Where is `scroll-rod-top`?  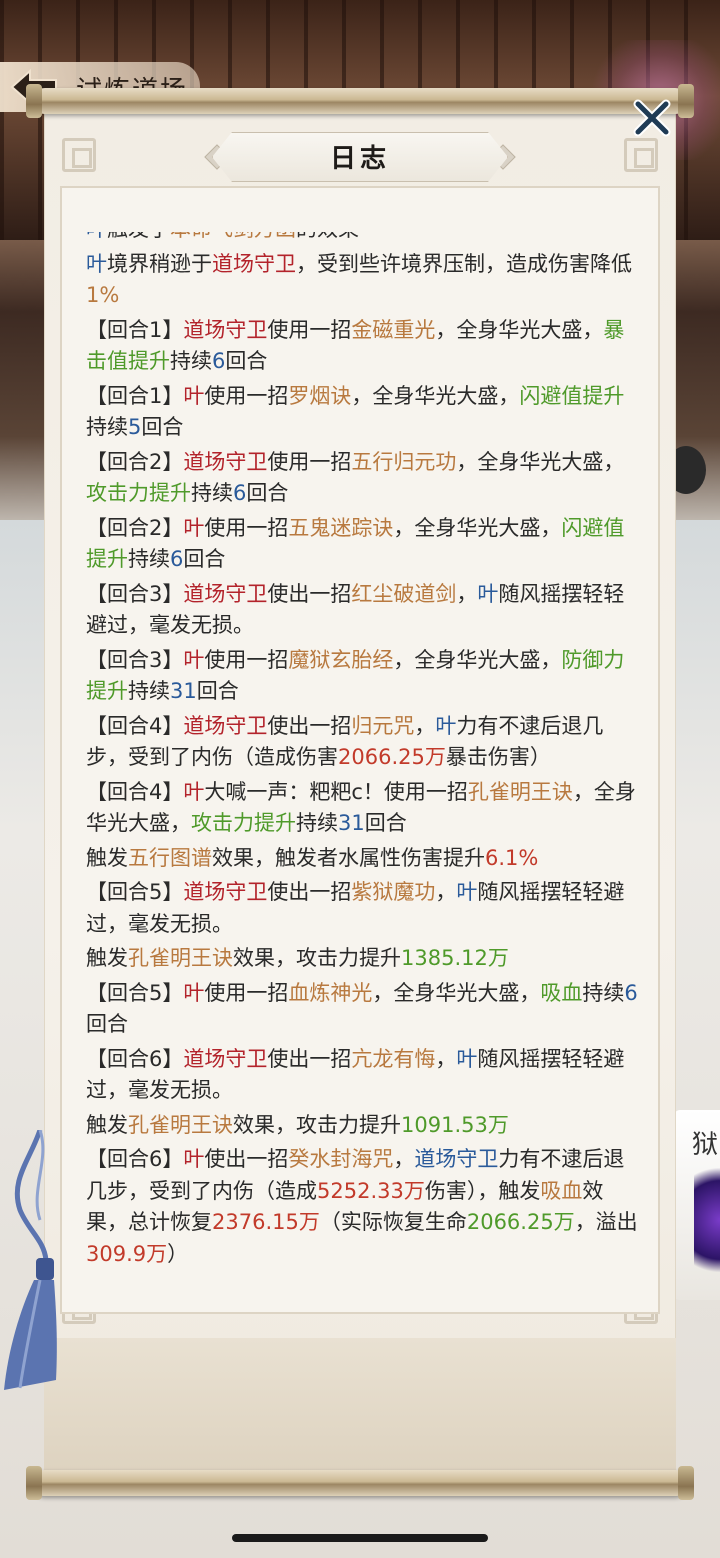 scroll-rod-top is located at coordinates (360, 101).